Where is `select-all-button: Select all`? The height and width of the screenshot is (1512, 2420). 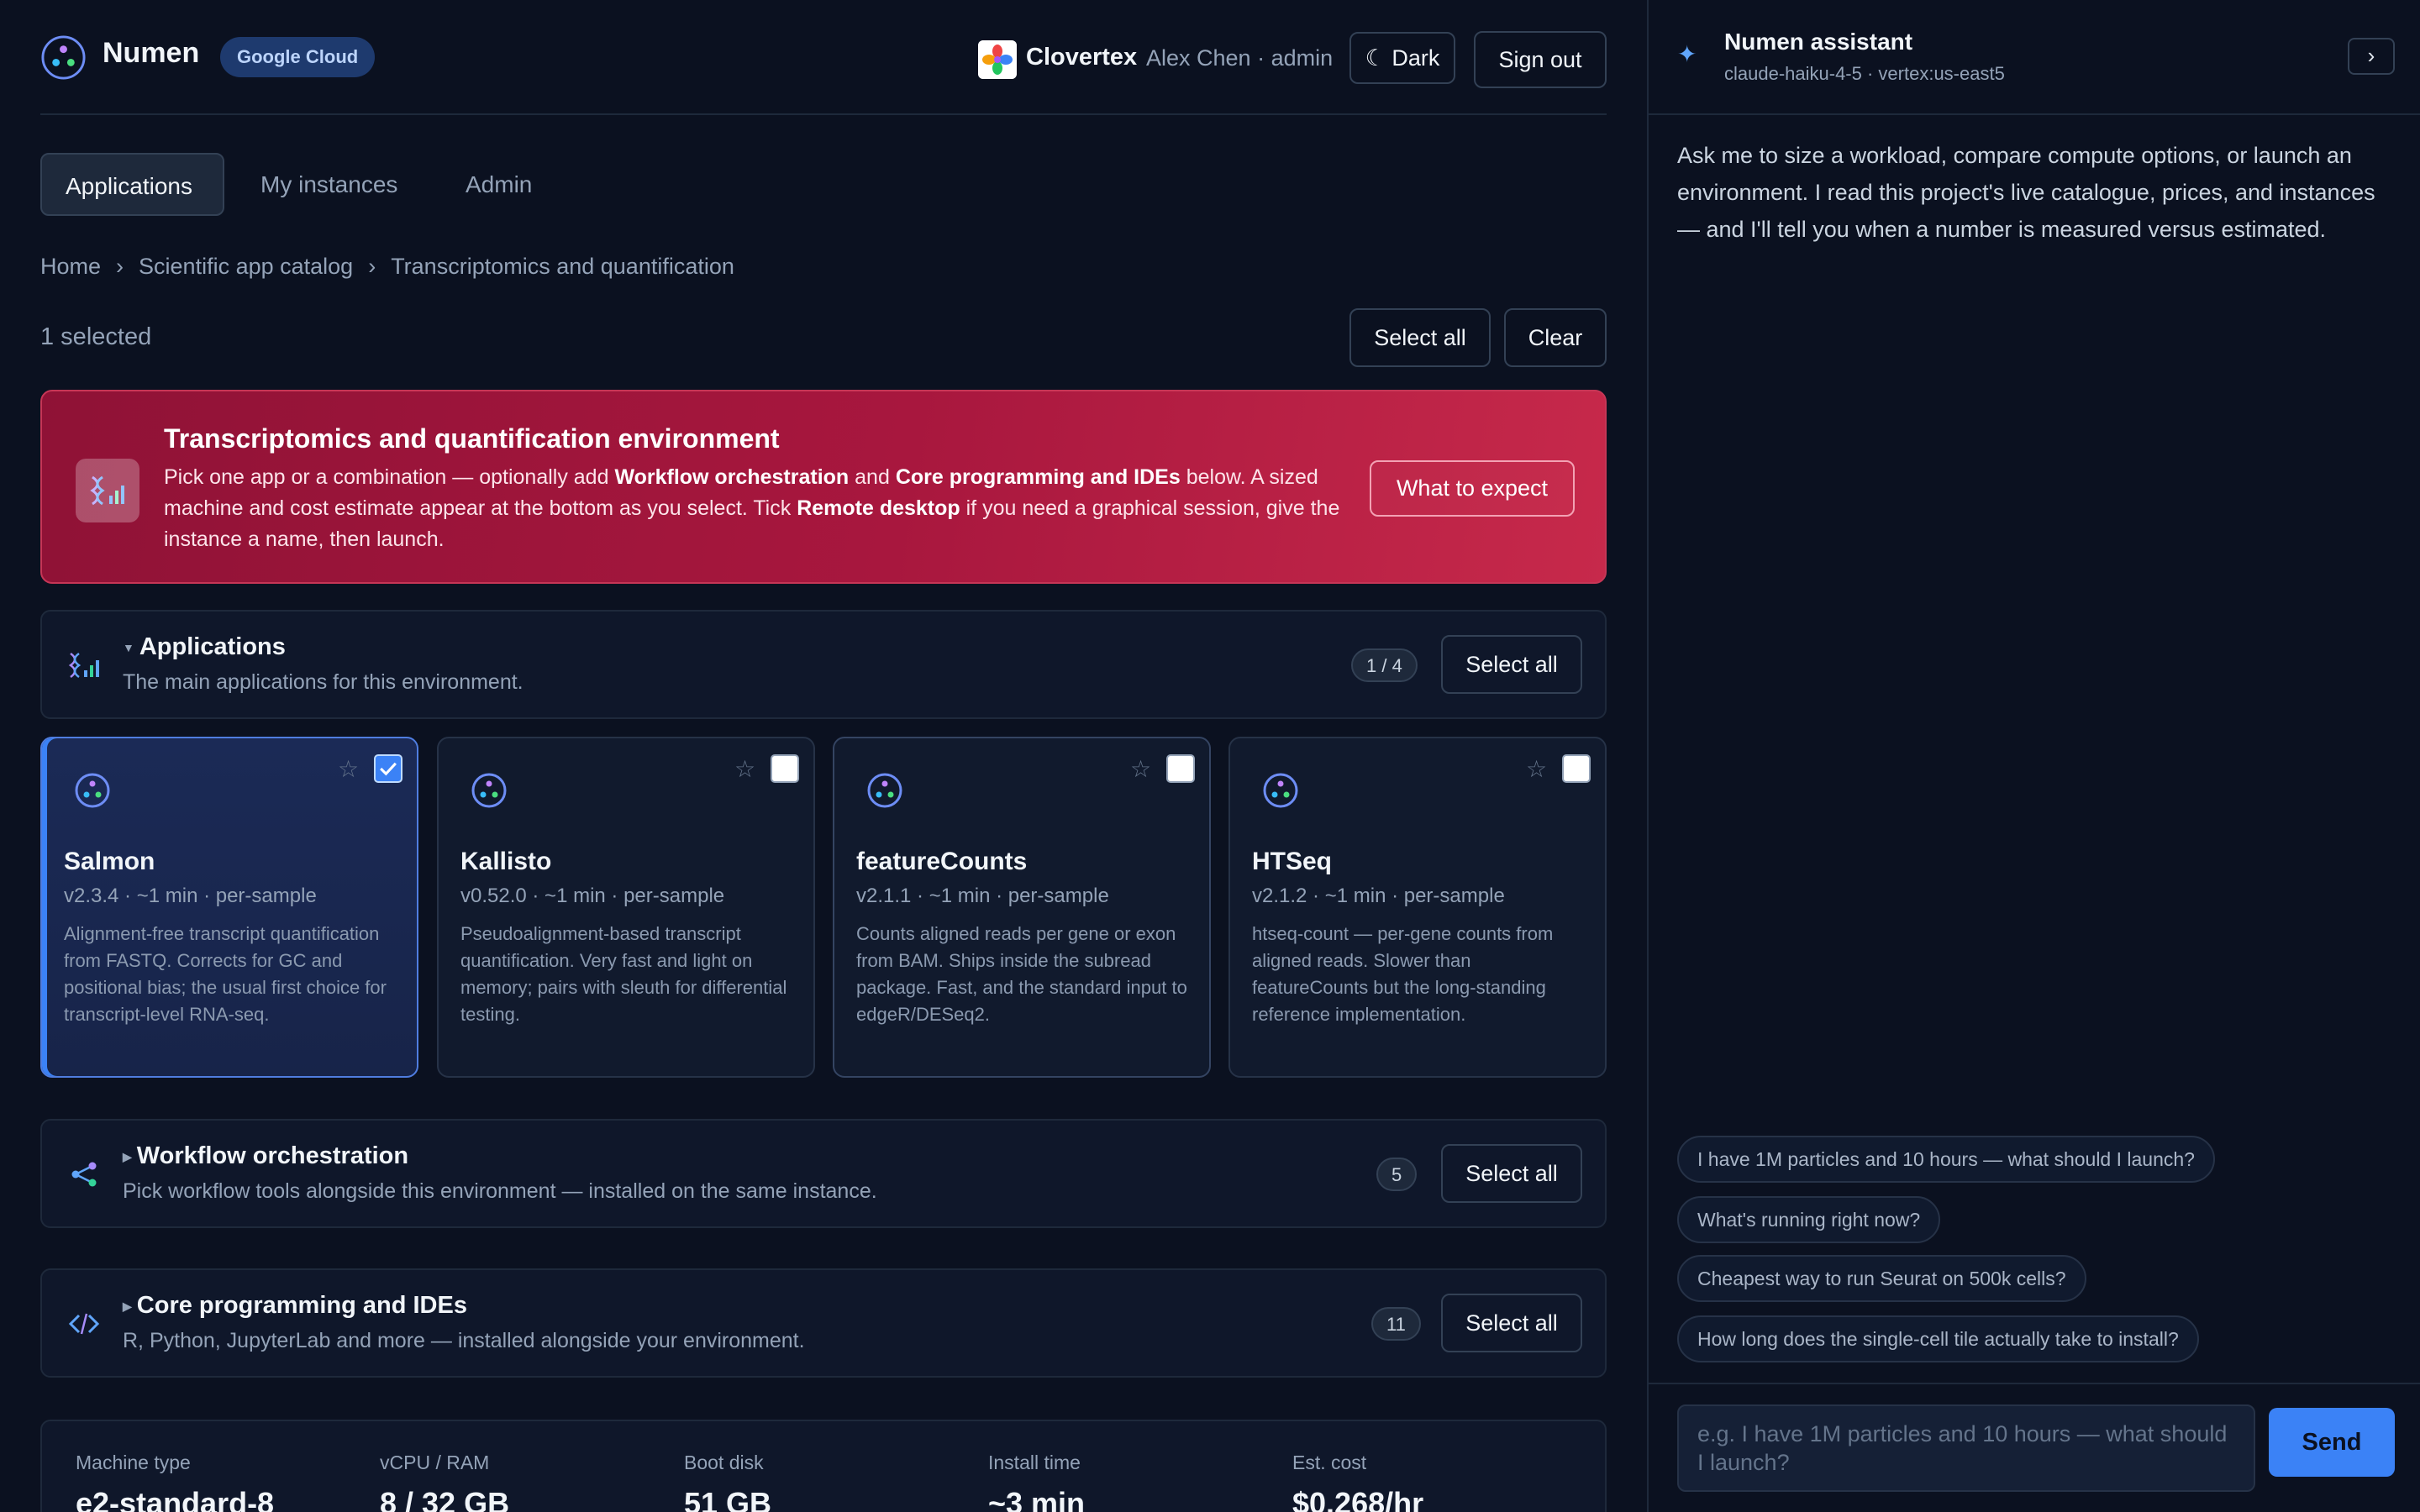 select-all-button: Select all is located at coordinates (1420, 337).